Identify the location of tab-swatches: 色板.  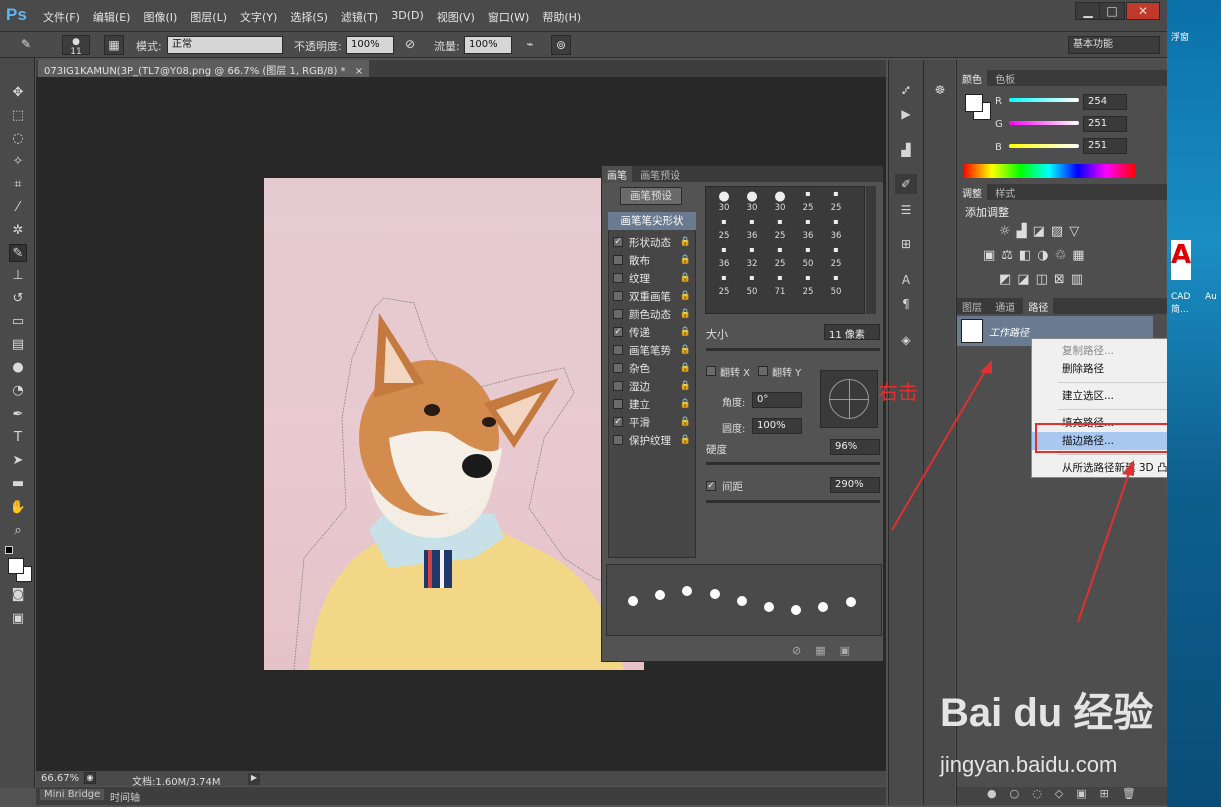
(1005, 78).